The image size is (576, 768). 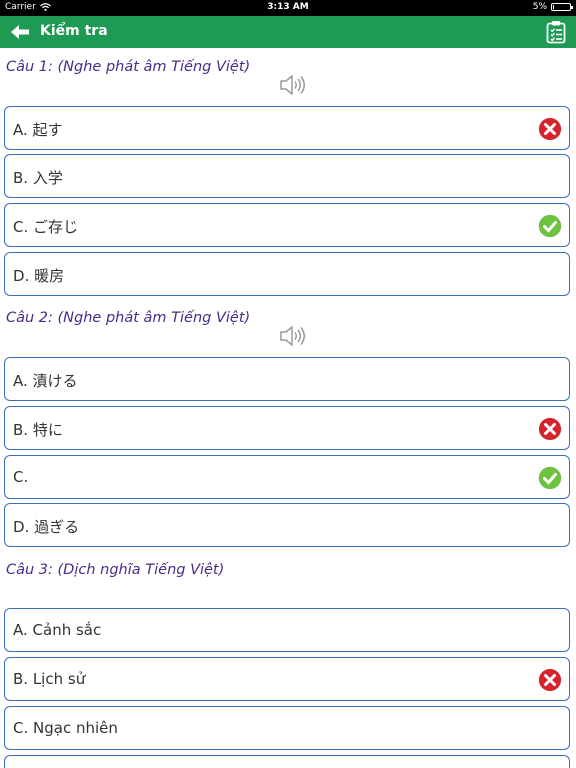 What do you see at coordinates (287, 477) in the screenshot?
I see `answer-option-c: C.` at bounding box center [287, 477].